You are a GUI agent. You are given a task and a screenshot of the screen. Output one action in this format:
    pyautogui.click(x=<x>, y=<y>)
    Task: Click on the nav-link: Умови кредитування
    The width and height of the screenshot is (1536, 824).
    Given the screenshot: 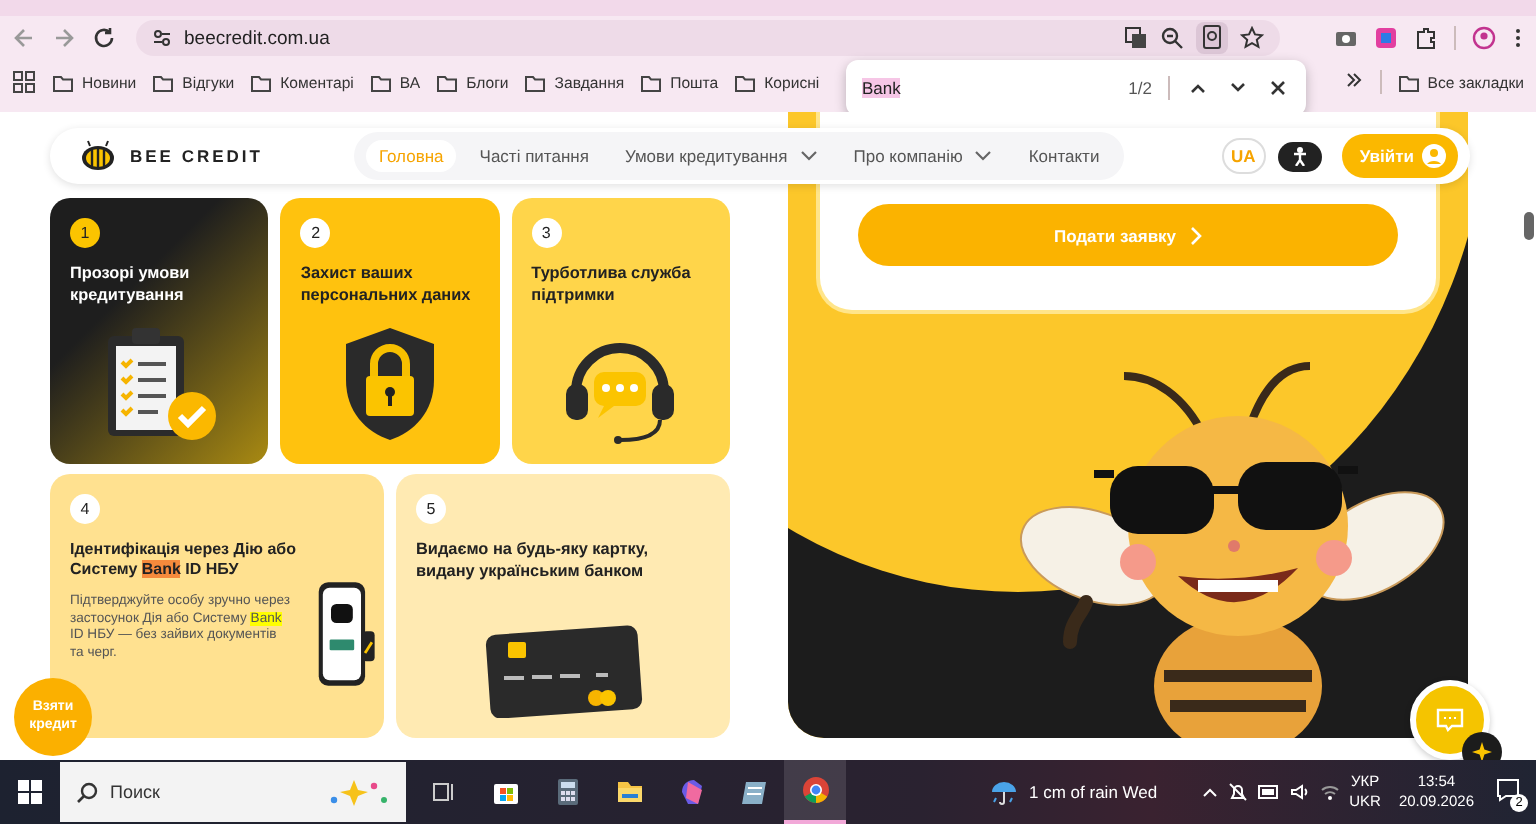 What is the action you would take?
    pyautogui.click(x=721, y=156)
    